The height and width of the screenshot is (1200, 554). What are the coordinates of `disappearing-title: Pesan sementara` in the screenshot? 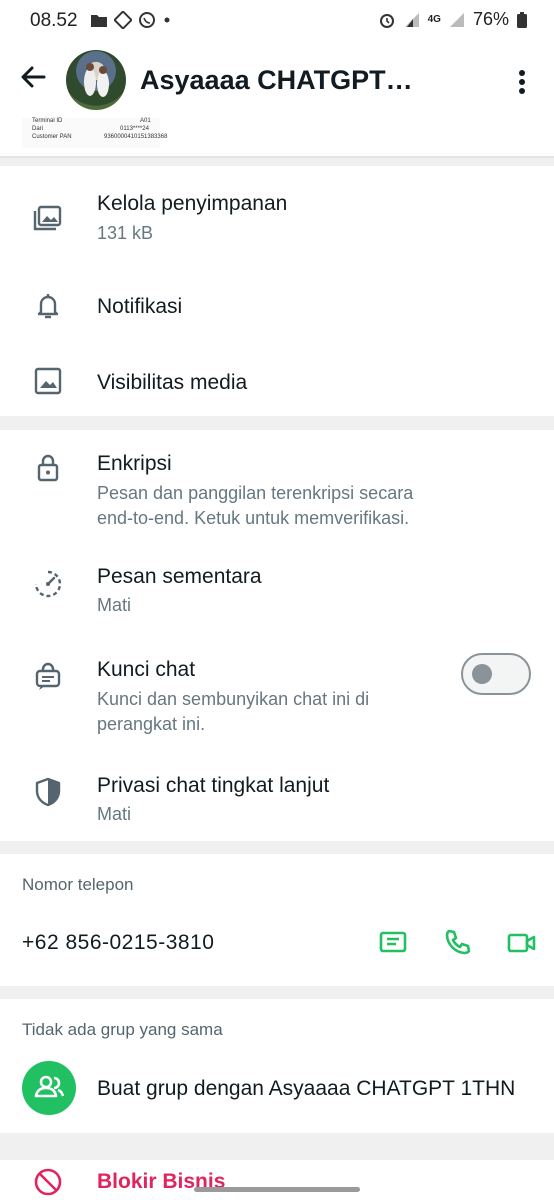 It's located at (179, 576).